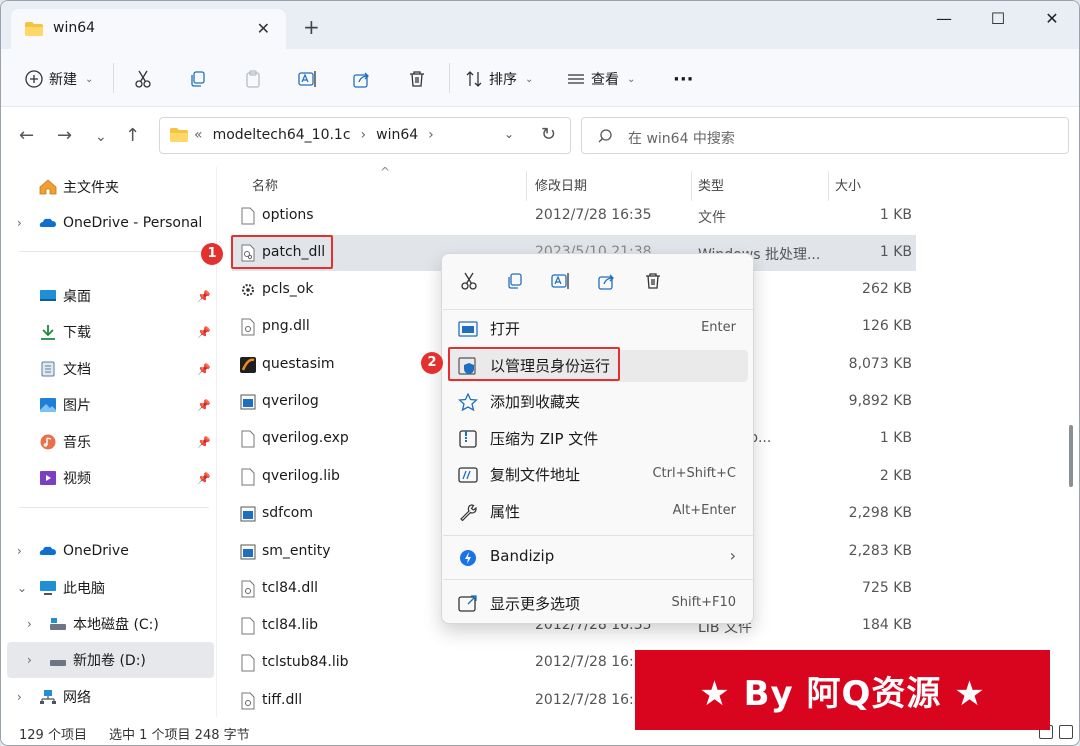  Describe the element at coordinates (887, 289) in the screenshot. I see `file-size: 262 KB` at that location.